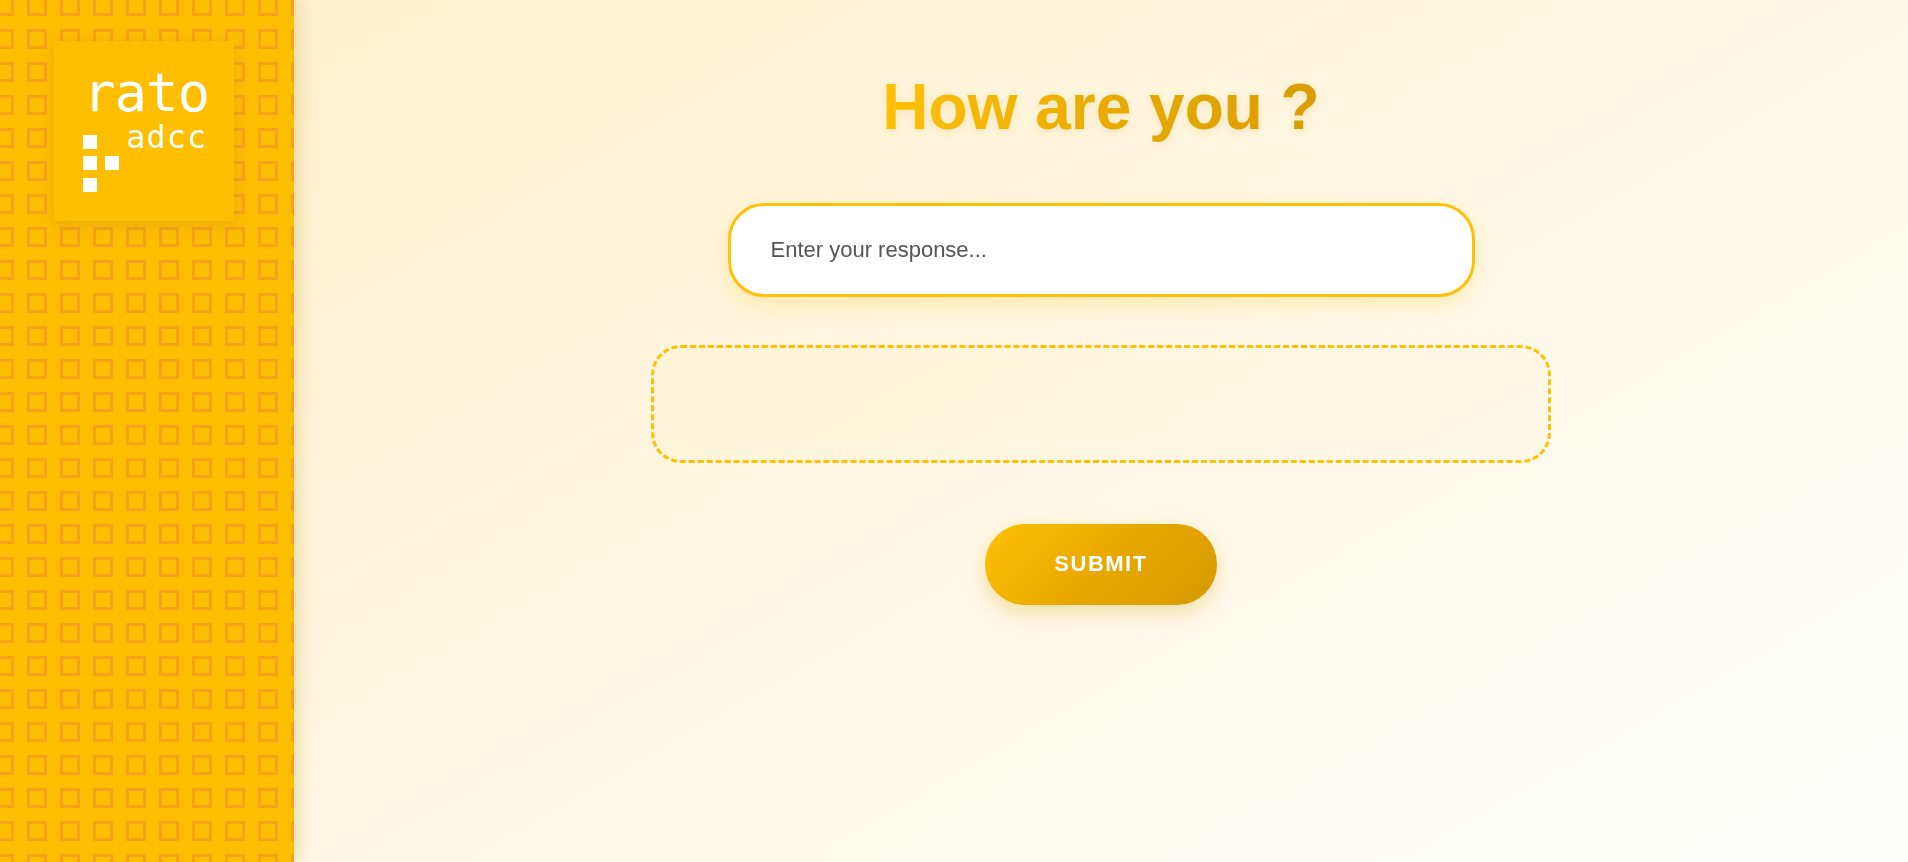  I want to click on pixel-squares-icon, so click(101, 163).